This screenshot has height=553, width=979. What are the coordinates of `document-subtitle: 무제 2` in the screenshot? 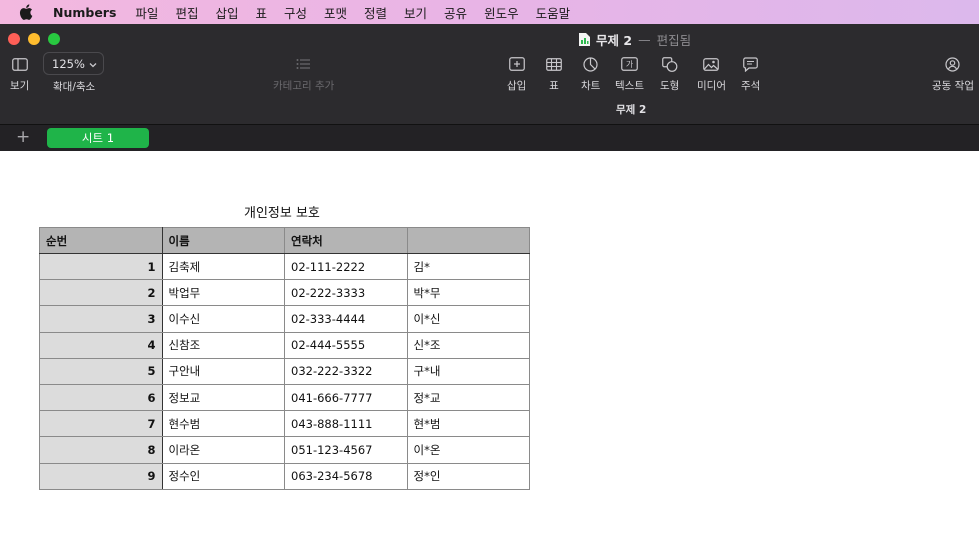 It's located at (631, 110).